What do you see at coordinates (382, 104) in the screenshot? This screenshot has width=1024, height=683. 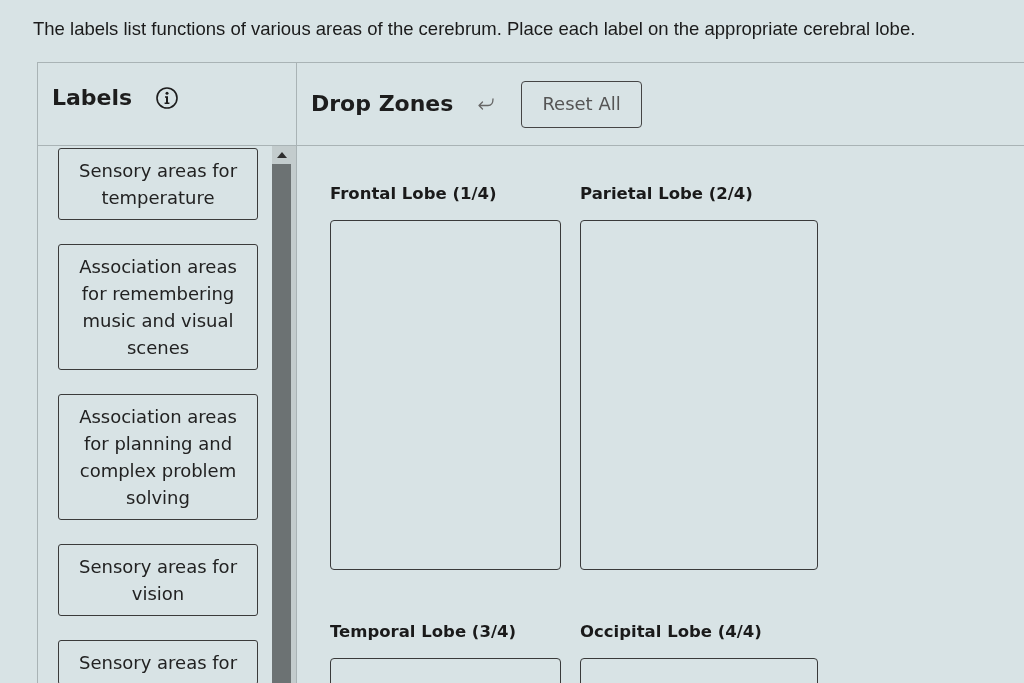 I see `panel-heading: Drop Zones` at bounding box center [382, 104].